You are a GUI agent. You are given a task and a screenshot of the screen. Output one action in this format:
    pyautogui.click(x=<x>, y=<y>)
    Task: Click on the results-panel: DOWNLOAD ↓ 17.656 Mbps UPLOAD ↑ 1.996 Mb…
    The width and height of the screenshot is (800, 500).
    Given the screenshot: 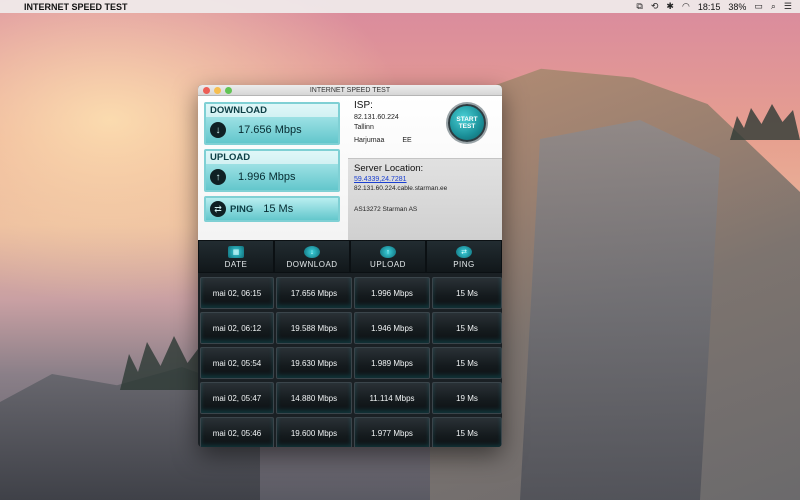 What is the action you would take?
    pyautogui.click(x=350, y=168)
    